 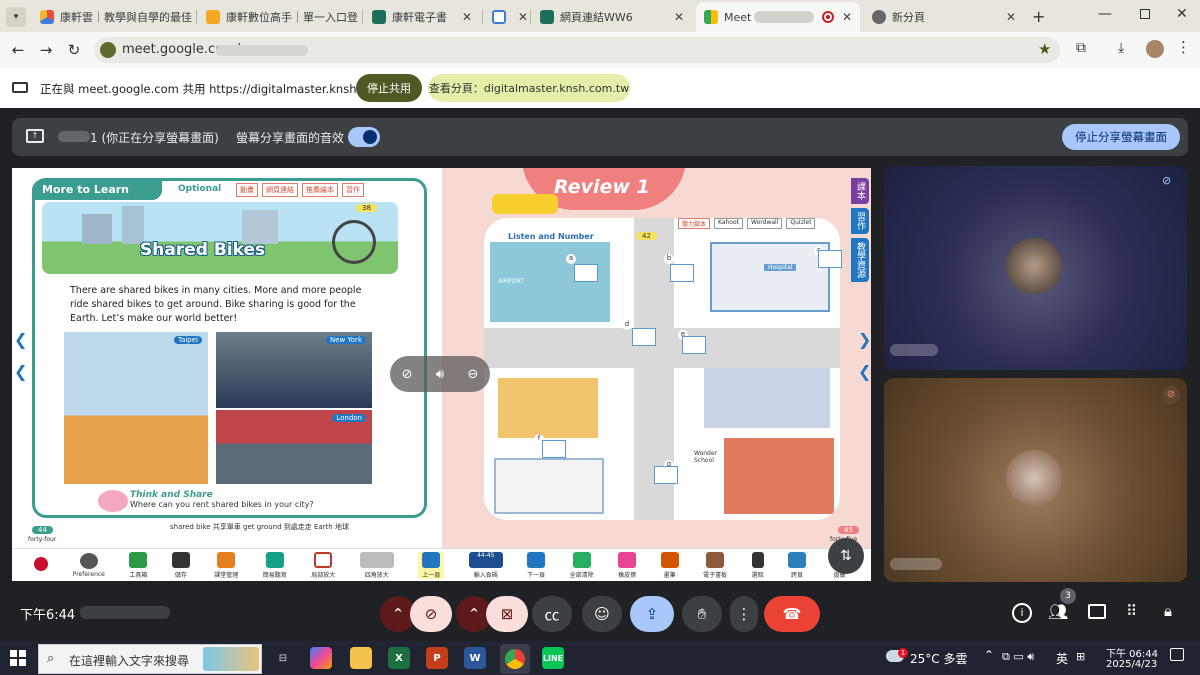 What do you see at coordinates (507, 614) in the screenshot?
I see `camera-toggle-button: ⊠` at bounding box center [507, 614].